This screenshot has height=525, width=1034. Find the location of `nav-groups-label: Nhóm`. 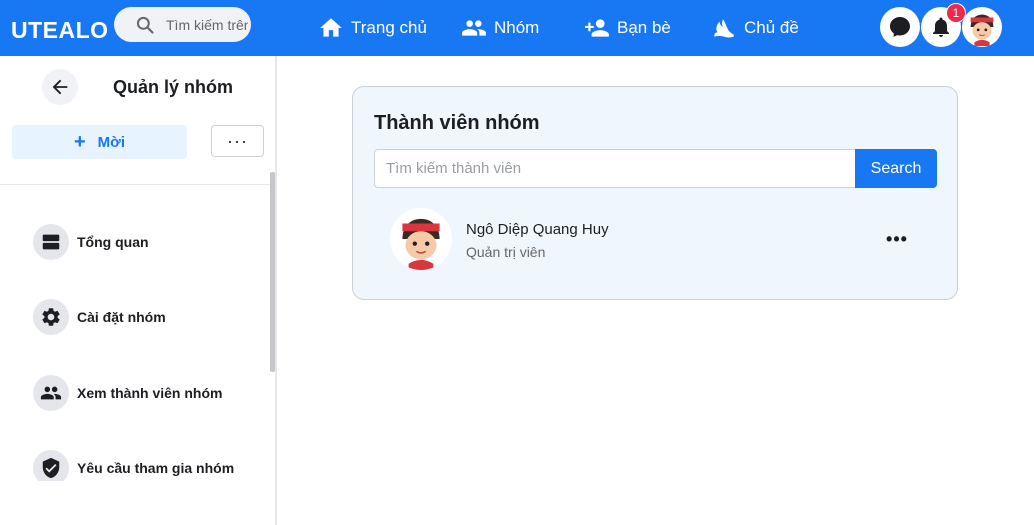

nav-groups-label: Nhóm is located at coordinates (517, 27).